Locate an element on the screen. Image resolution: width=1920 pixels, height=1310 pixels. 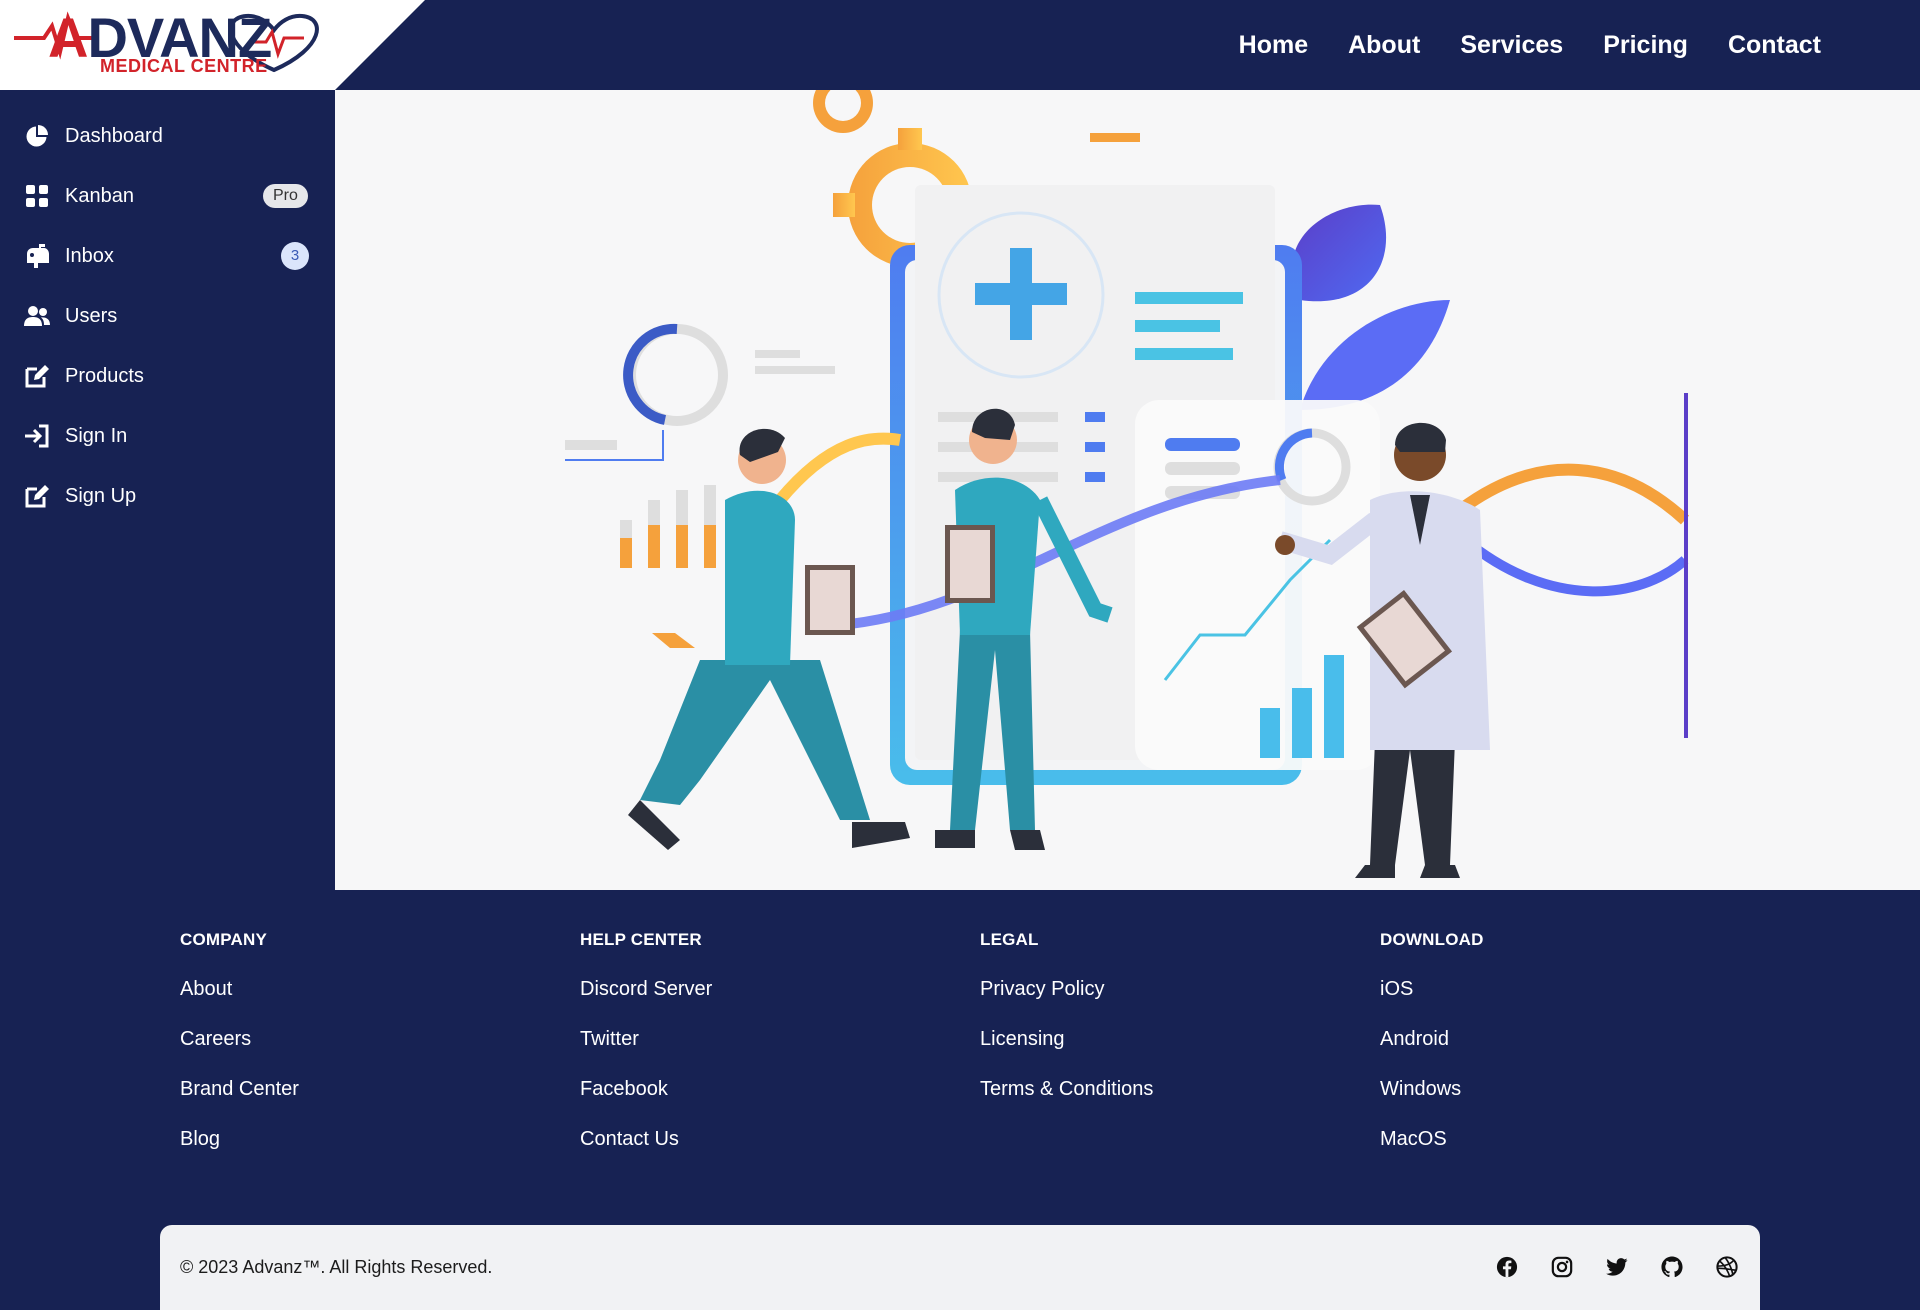
copyright-bar: © 2023 Advanz™. All Rights Reserved. is located at coordinates (960, 1267).